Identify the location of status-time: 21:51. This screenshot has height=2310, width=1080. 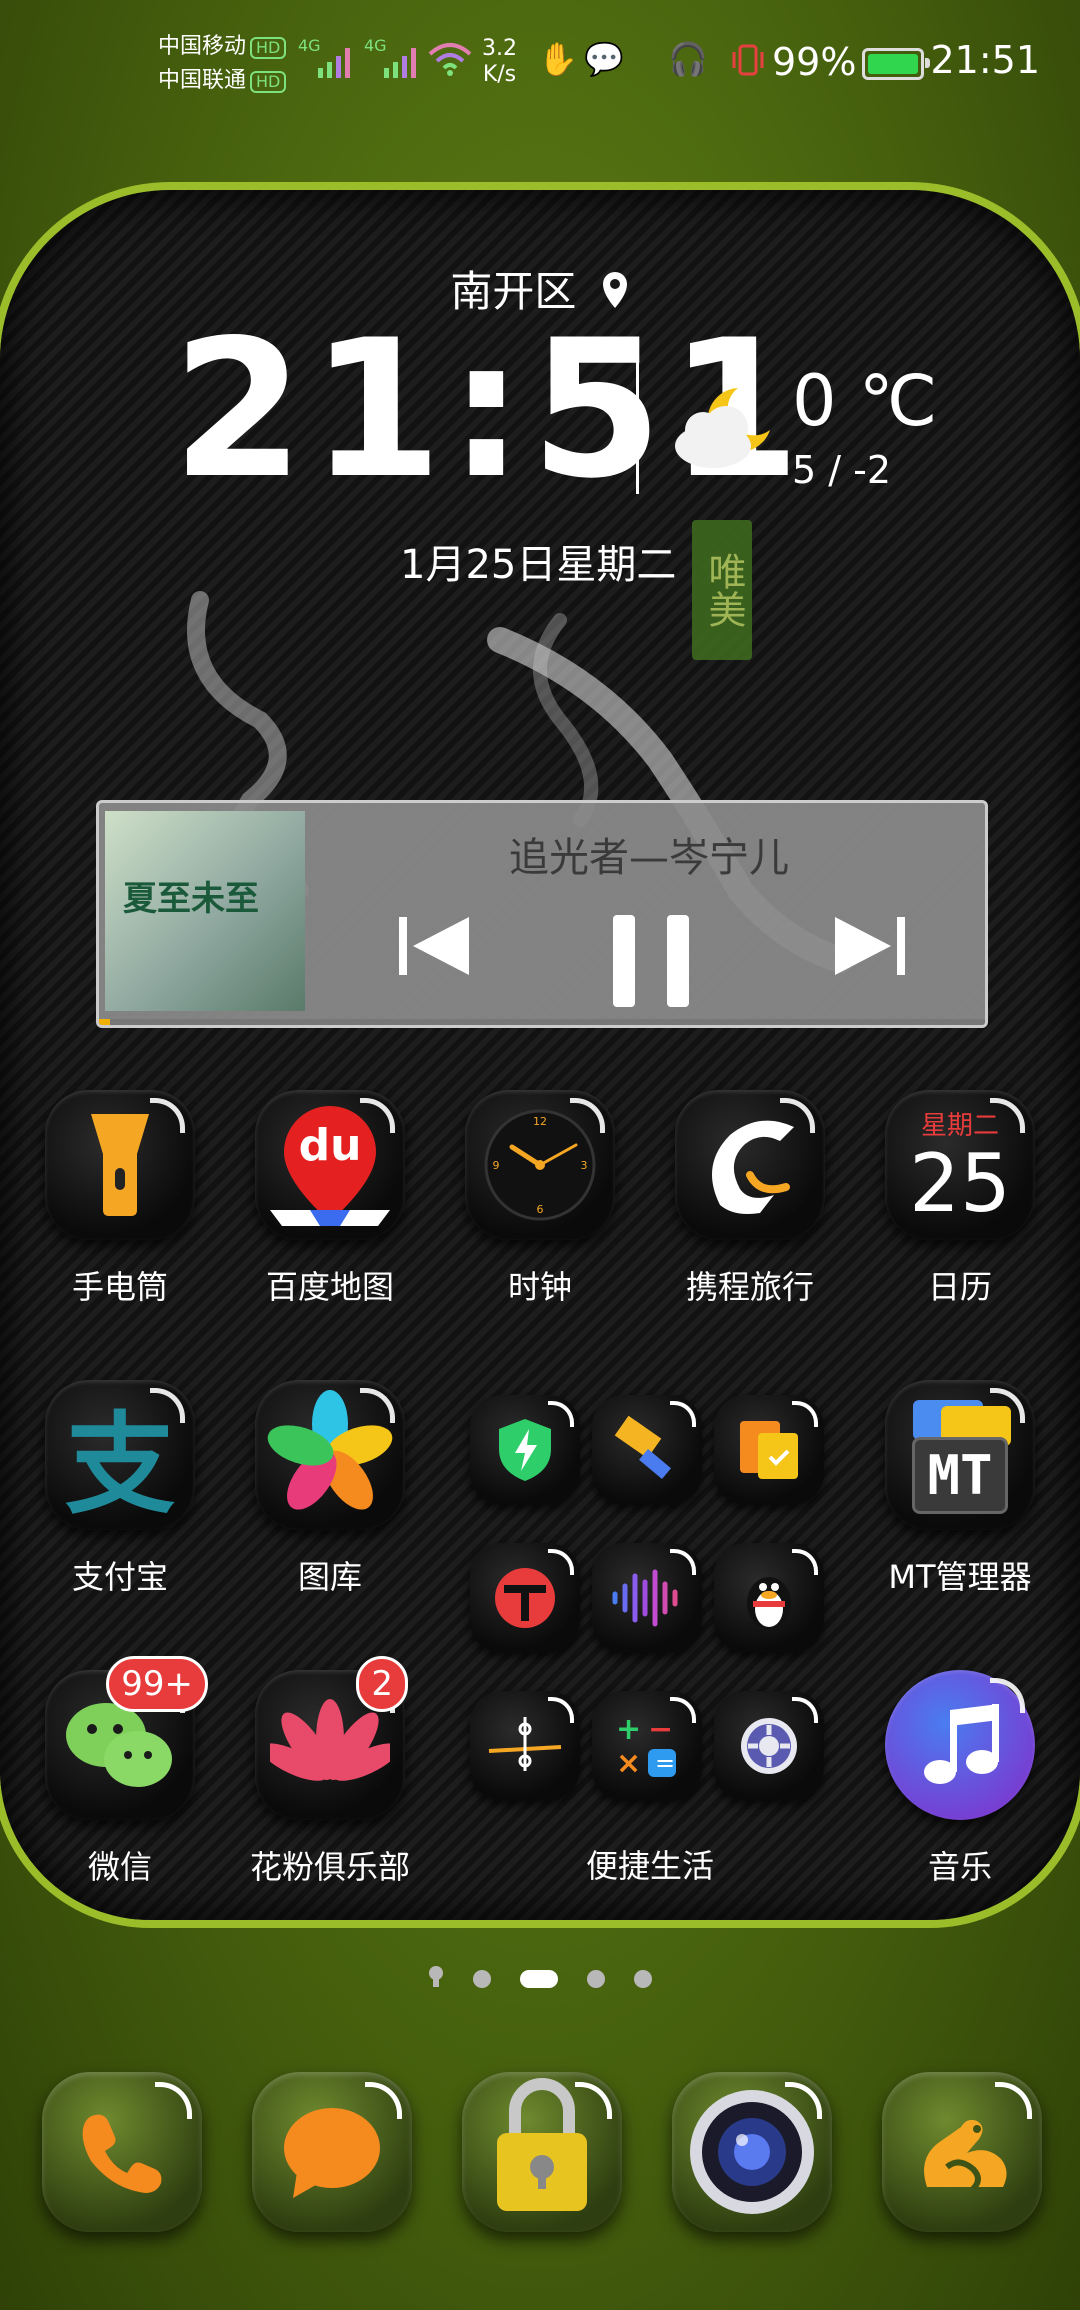
(985, 60).